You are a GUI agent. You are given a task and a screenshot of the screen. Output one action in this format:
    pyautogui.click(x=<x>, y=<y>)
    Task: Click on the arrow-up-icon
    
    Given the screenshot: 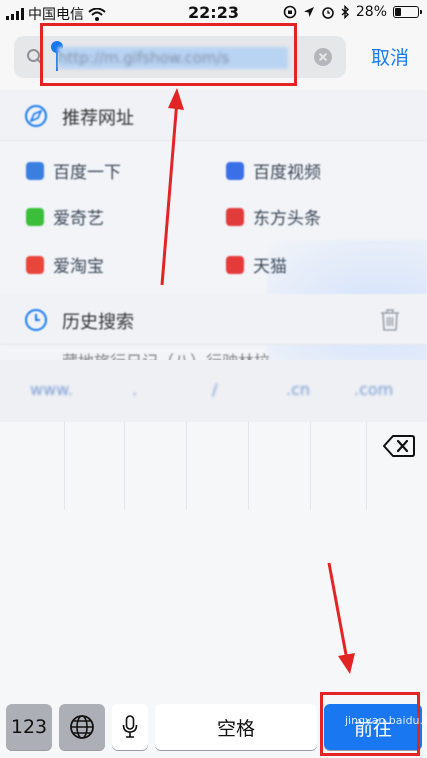 What is the action you would take?
    pyautogui.click(x=176, y=99)
    